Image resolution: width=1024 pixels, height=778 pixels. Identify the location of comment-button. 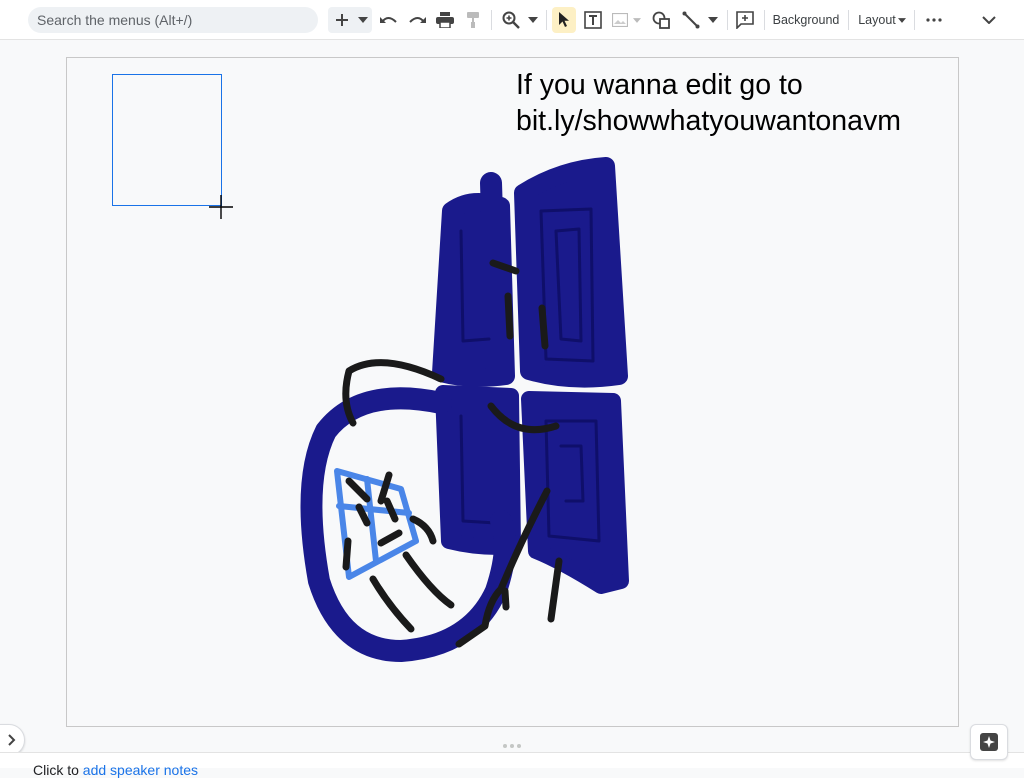
(745, 20).